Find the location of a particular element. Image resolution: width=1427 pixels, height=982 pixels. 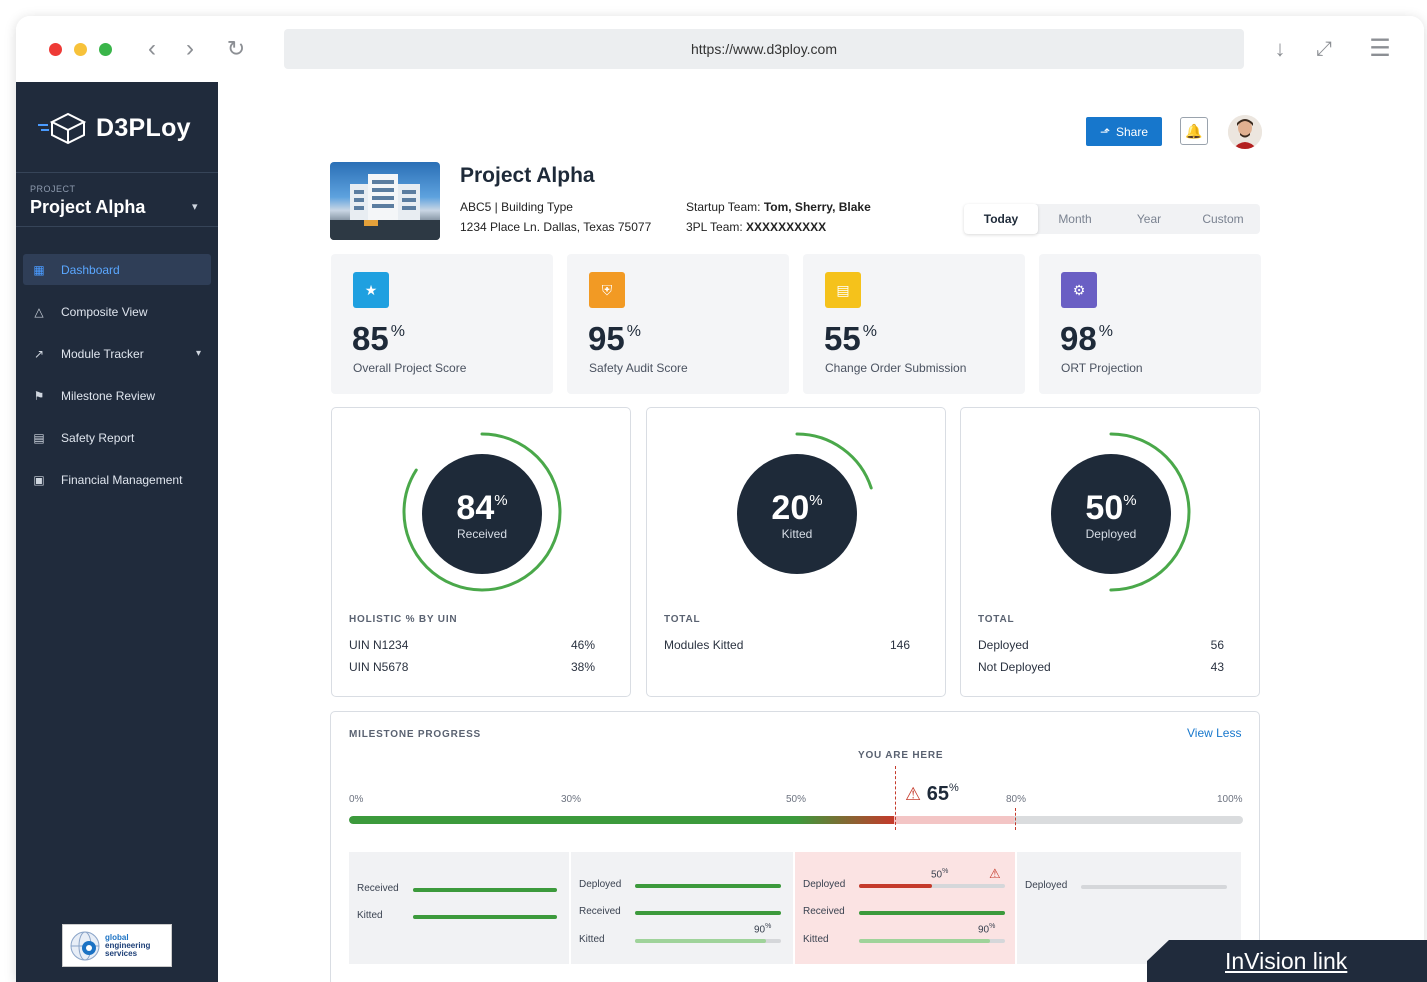

document-icon: ▤ is located at coordinates (39, 437).